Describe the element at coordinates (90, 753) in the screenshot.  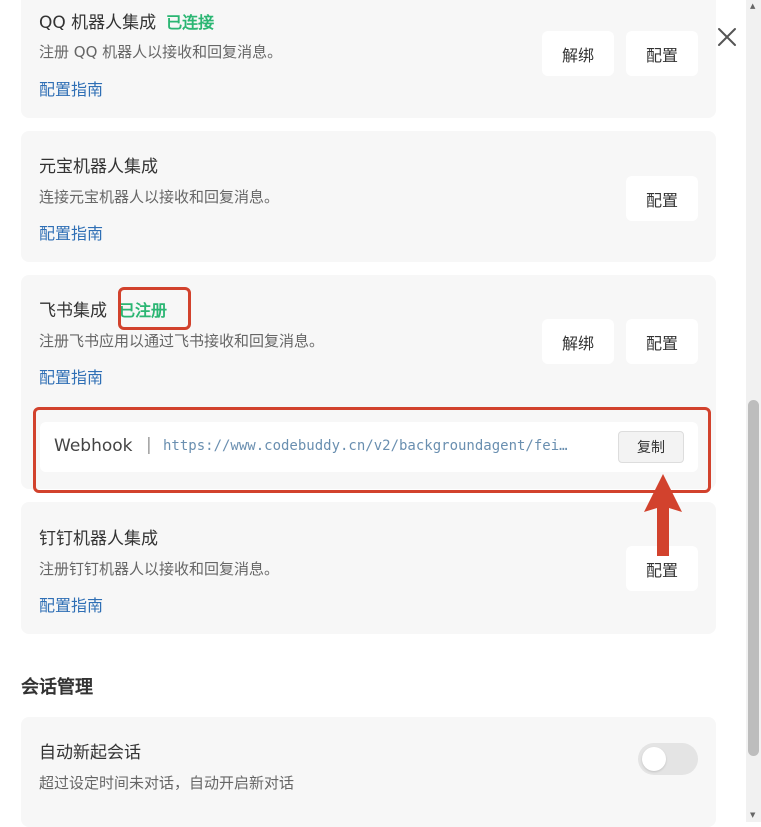
I see `auto-new-session-title: 自动新起会话` at that location.